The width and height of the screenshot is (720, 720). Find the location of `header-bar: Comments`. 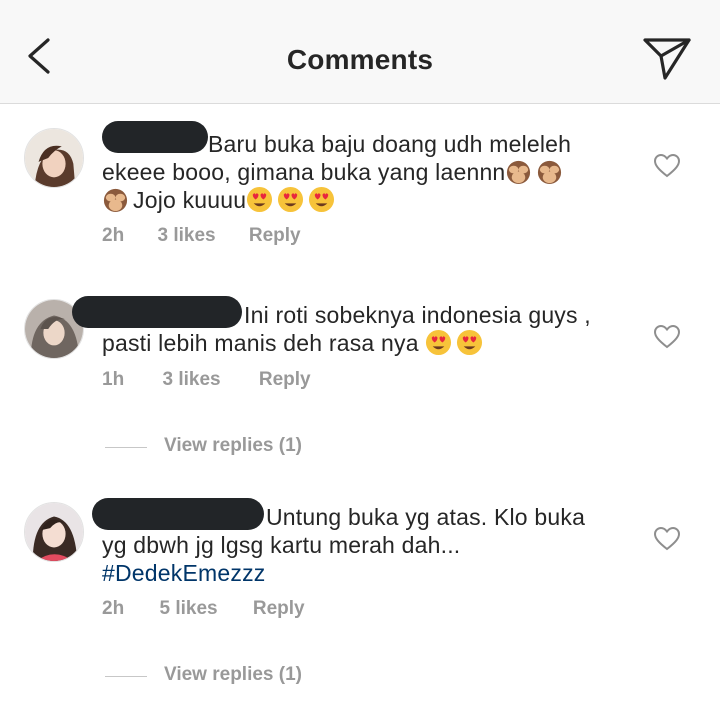

header-bar: Comments is located at coordinates (360, 52).